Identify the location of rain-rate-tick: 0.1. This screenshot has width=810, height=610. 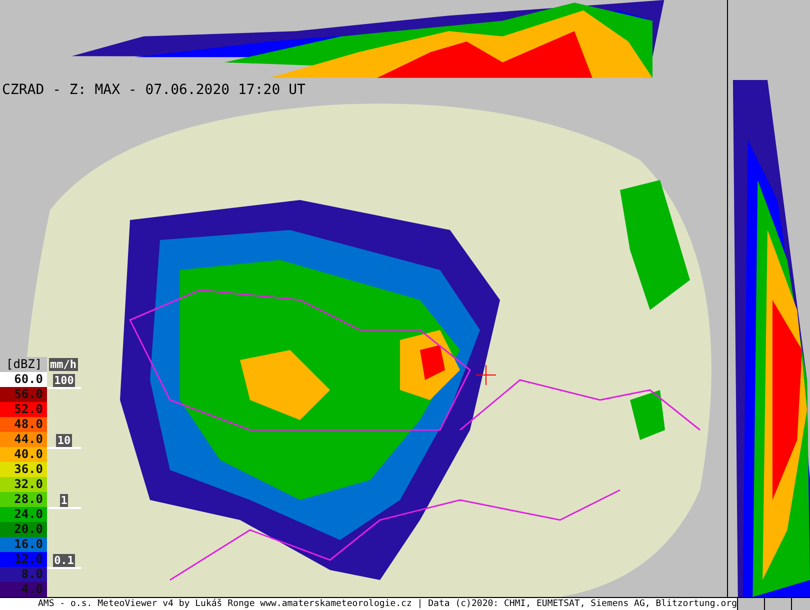
(64, 560).